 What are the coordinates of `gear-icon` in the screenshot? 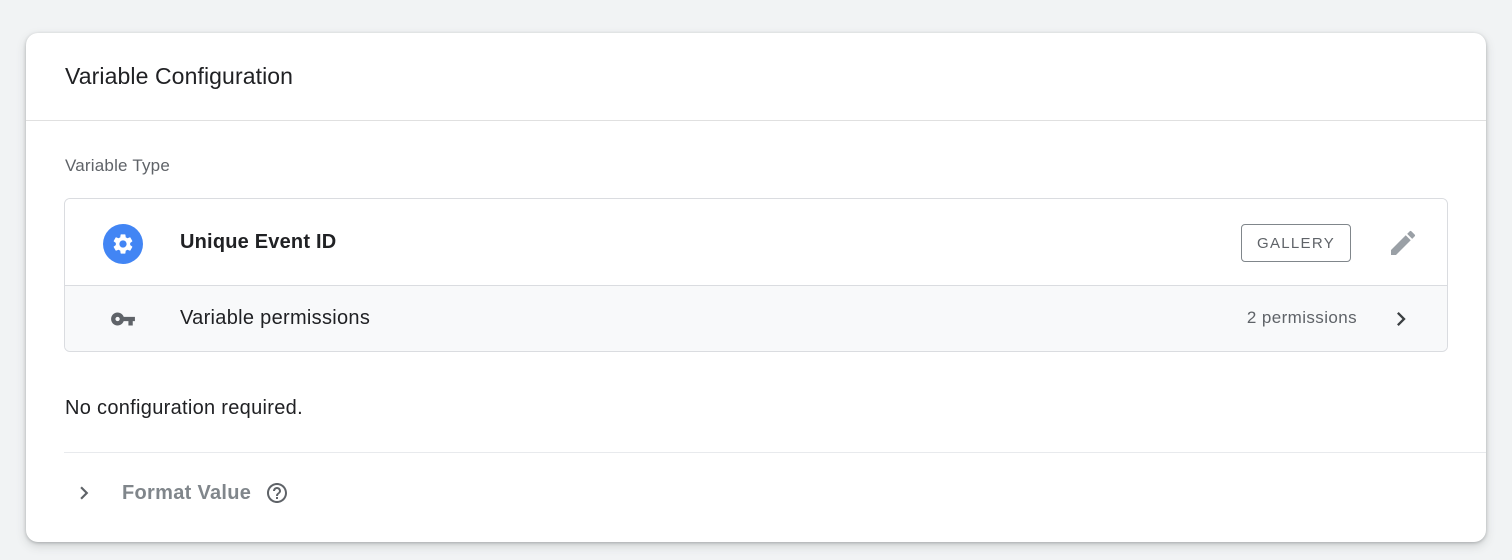 It's located at (123, 244).